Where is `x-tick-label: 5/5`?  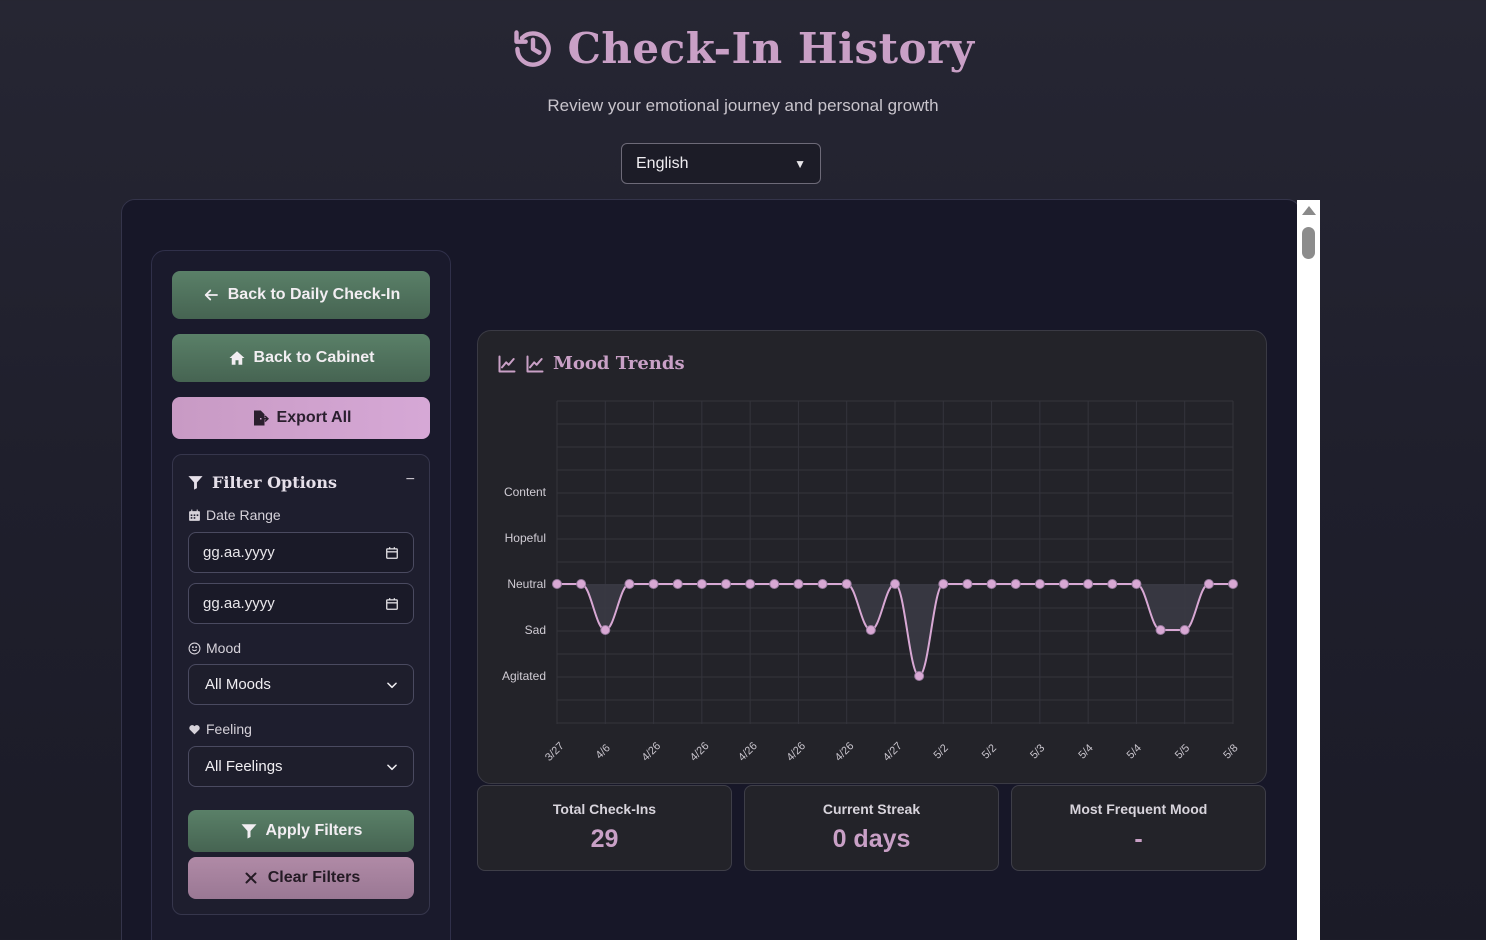
x-tick-label: 5/5 is located at coordinates (1182, 751).